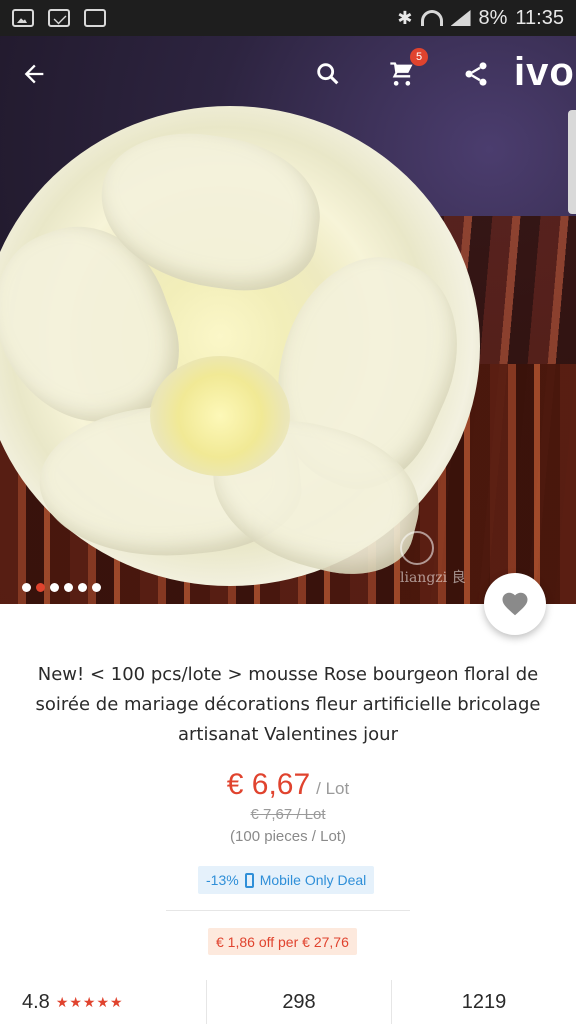 This screenshot has height=1024, width=576. What do you see at coordinates (333, 788) in the screenshot?
I see `price-unit: / Lot` at bounding box center [333, 788].